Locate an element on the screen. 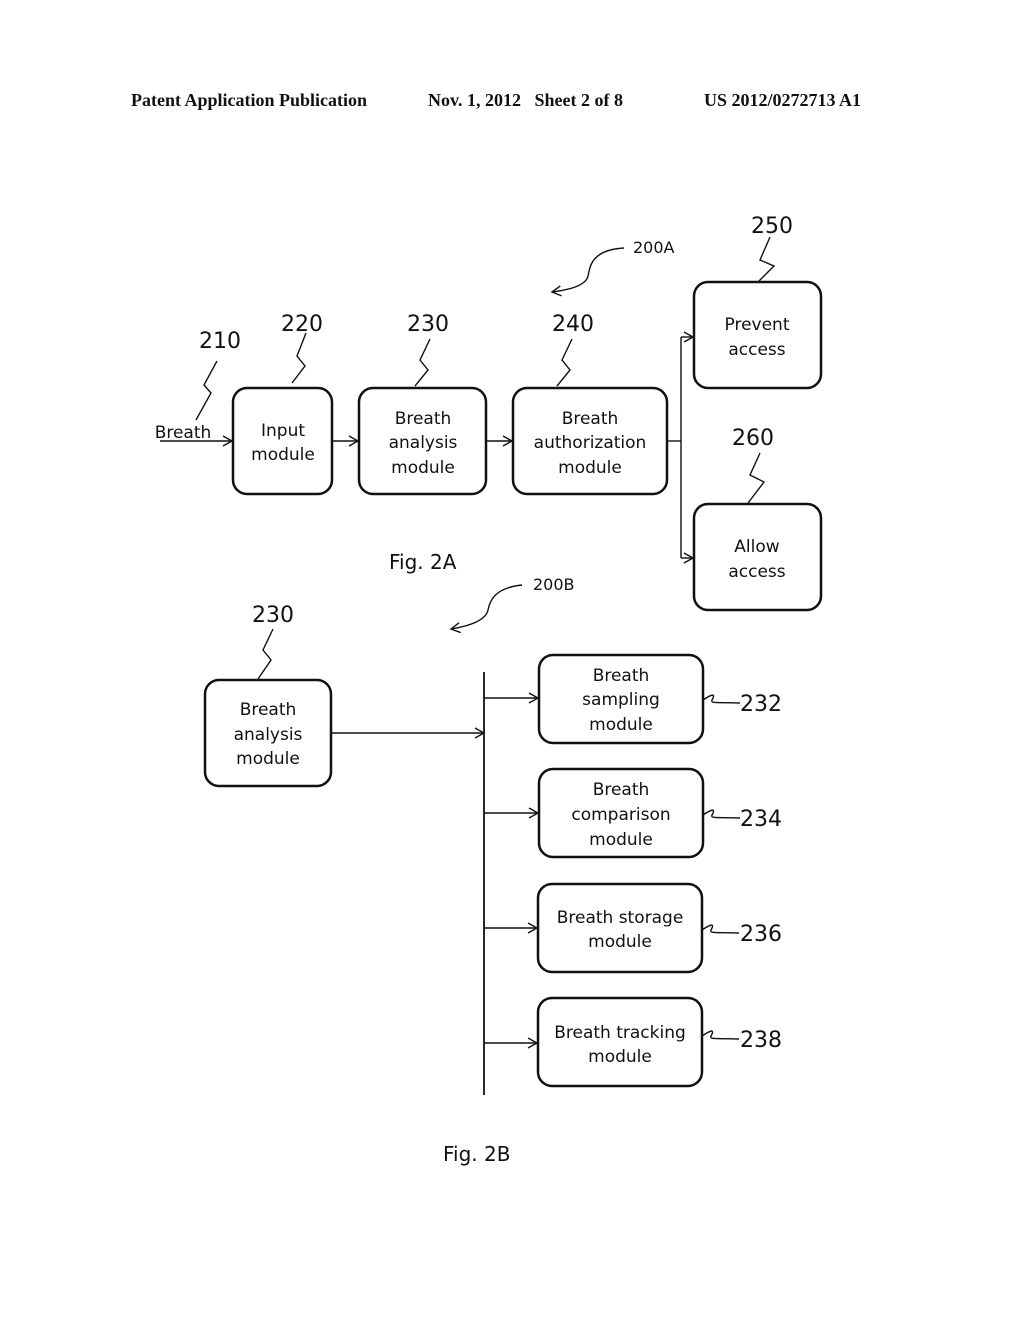 This screenshot has width=1024, height=1320. fig-2b-caption: Fig. 2B is located at coordinates (476, 1154).